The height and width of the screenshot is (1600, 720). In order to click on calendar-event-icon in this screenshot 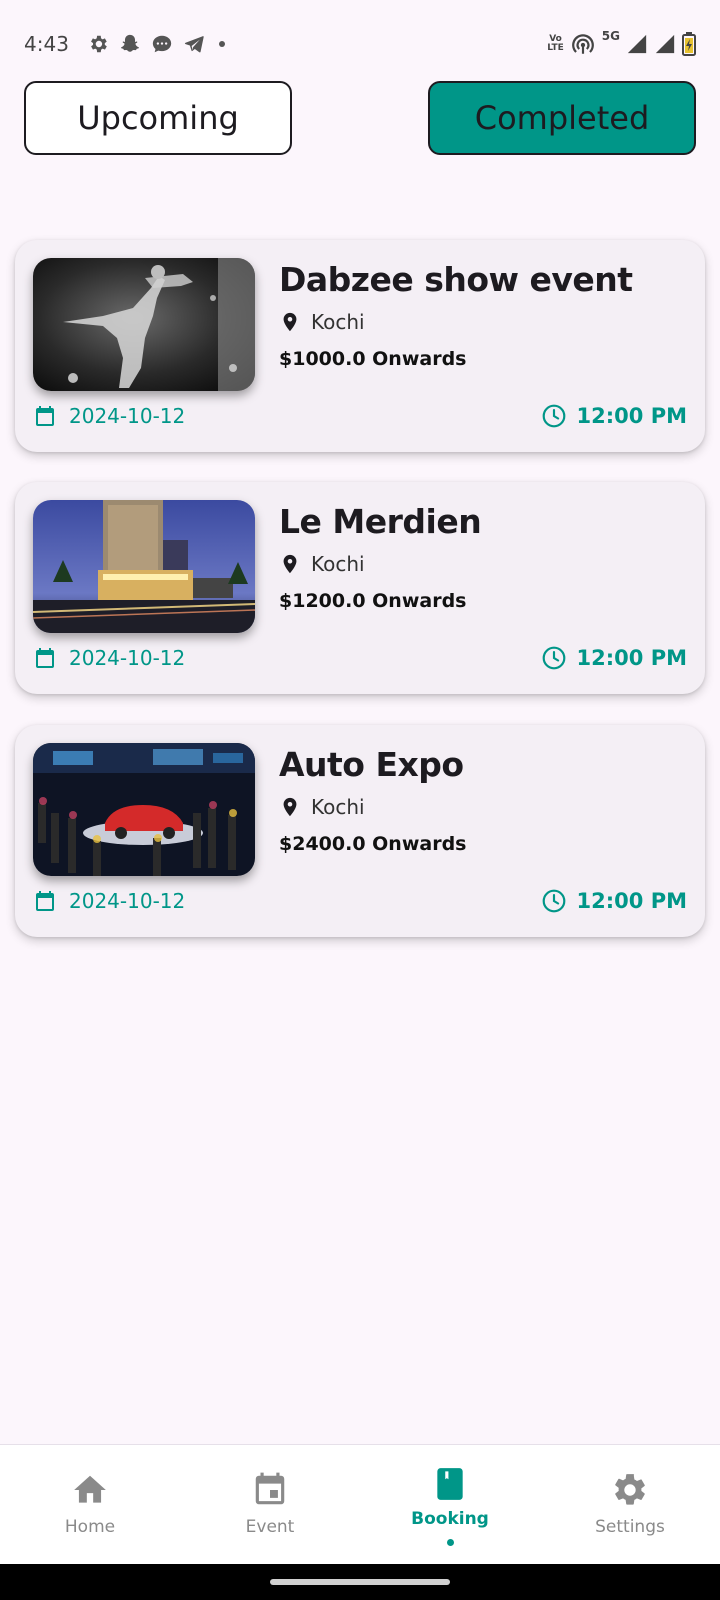, I will do `click(270, 1488)`.